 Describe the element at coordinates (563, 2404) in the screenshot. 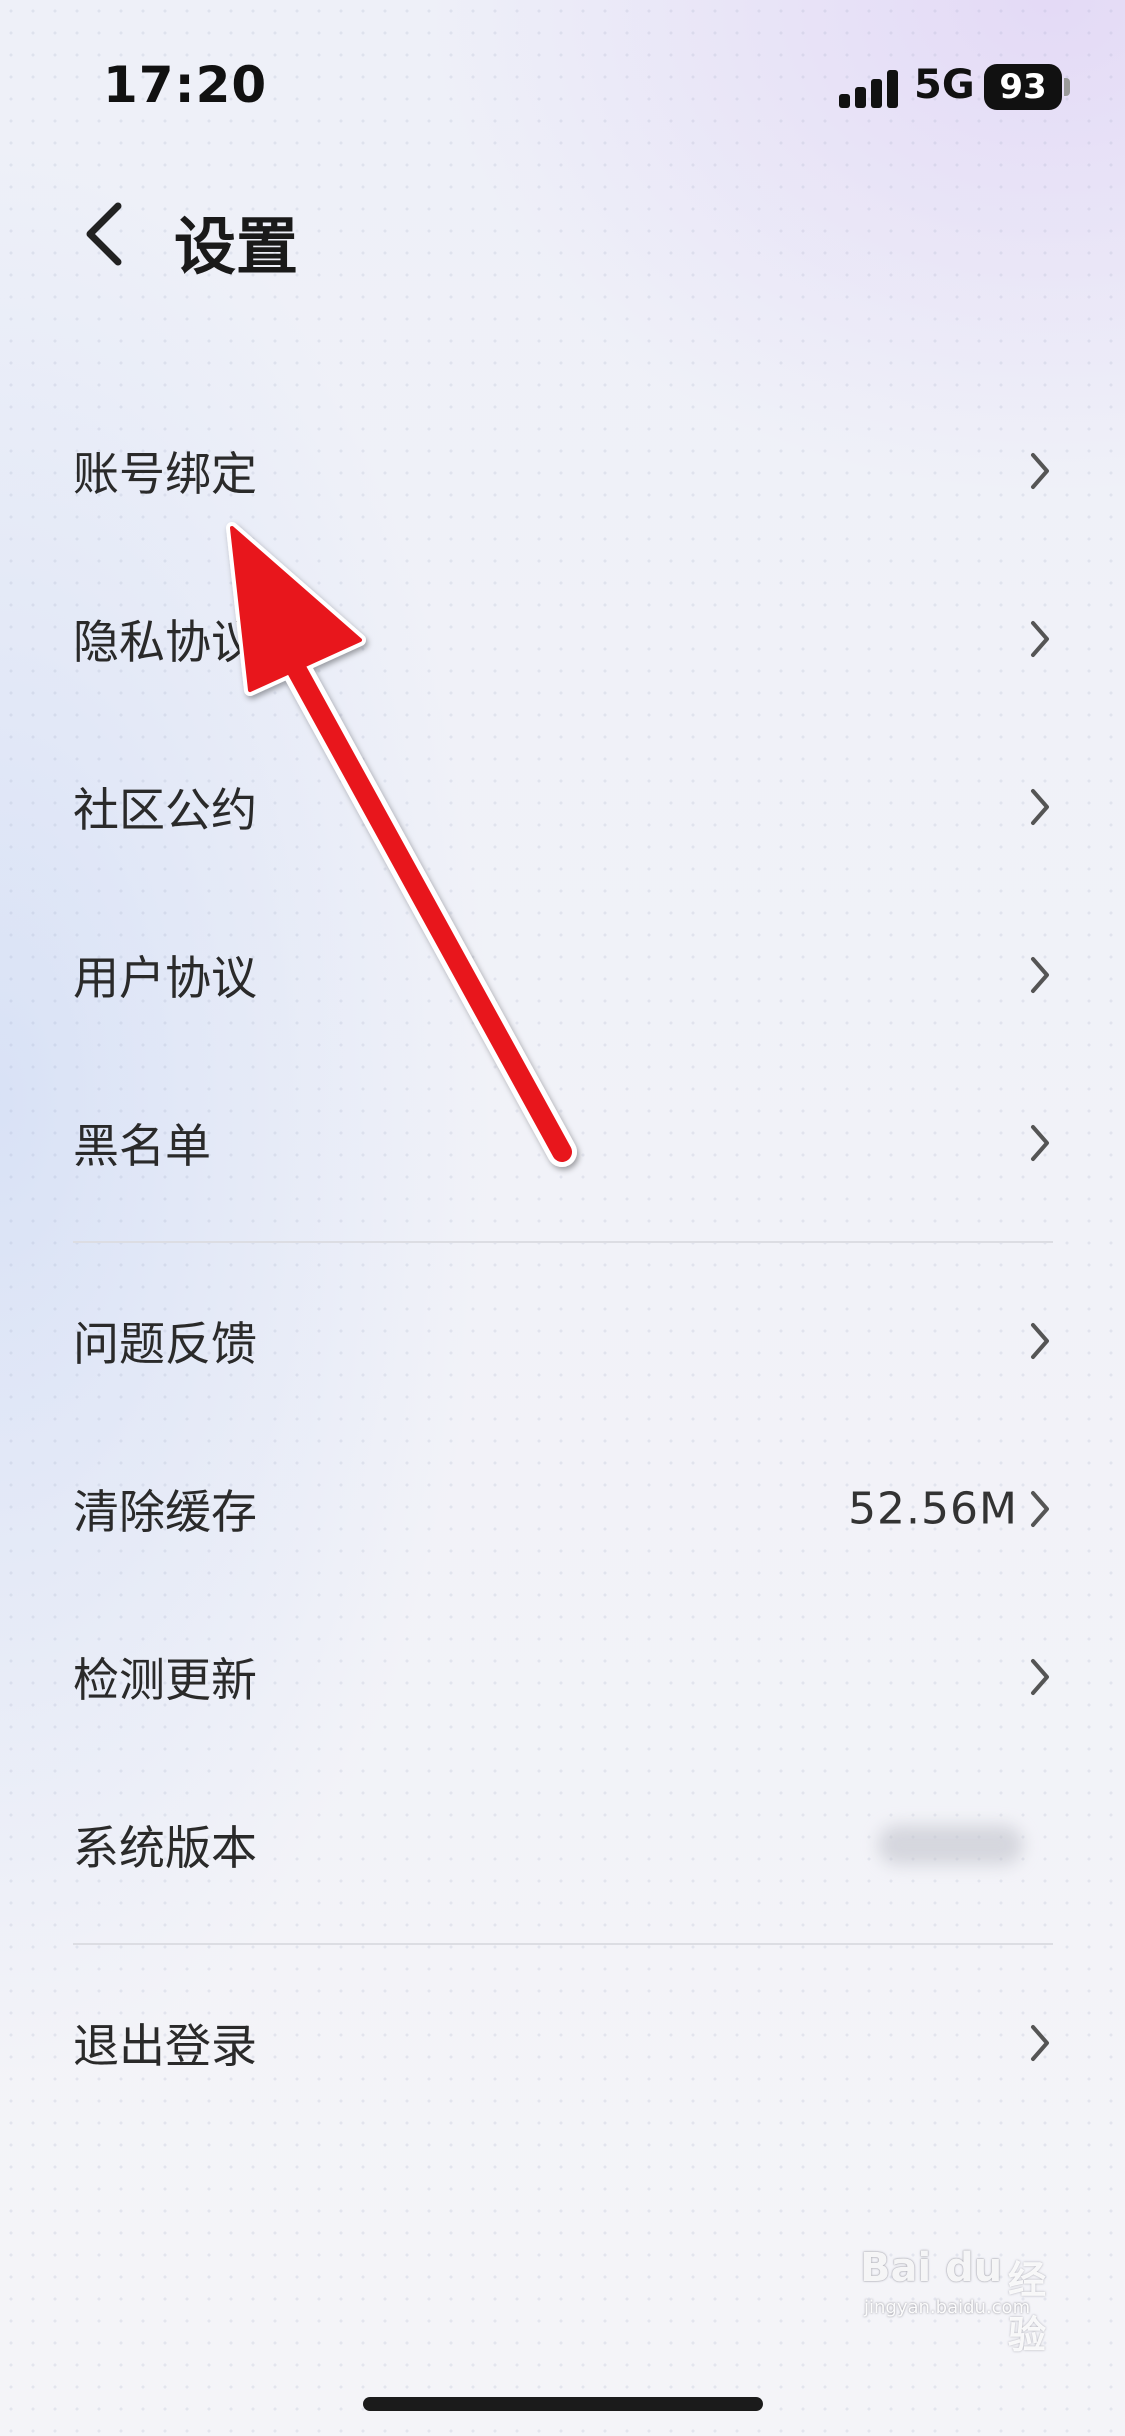

I see `home-indicator` at that location.